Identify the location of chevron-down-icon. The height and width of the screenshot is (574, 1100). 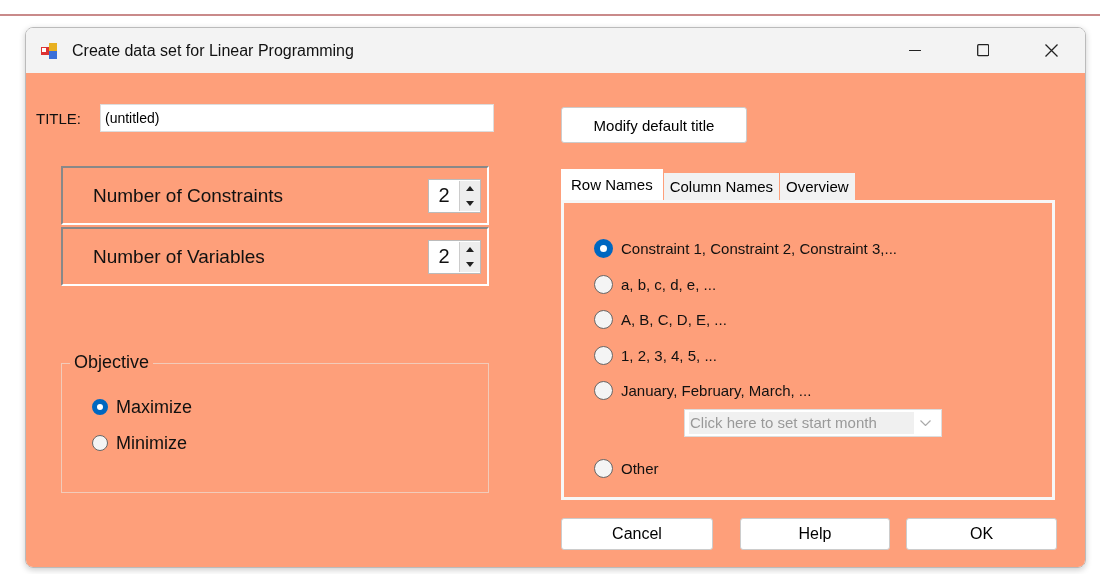
(925, 422).